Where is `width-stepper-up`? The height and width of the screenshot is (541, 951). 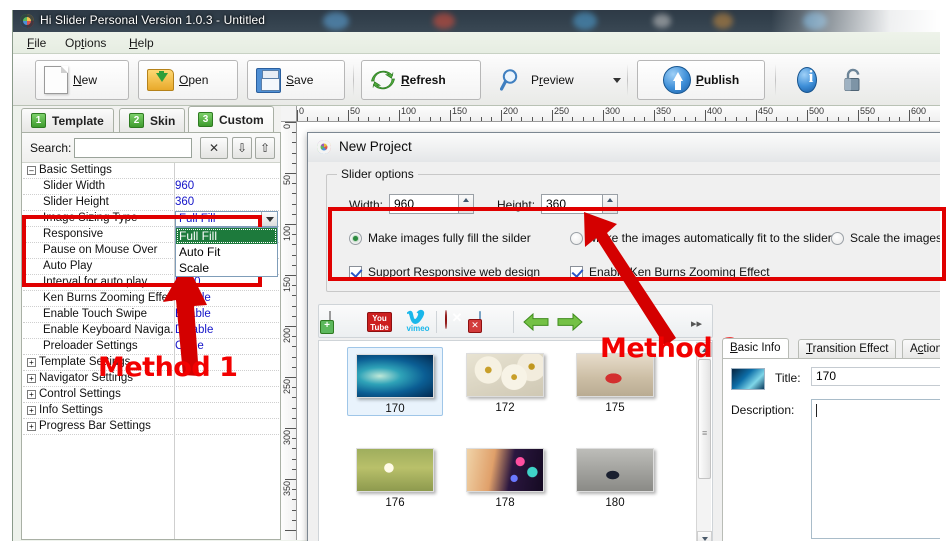 width-stepper-up is located at coordinates (466, 199).